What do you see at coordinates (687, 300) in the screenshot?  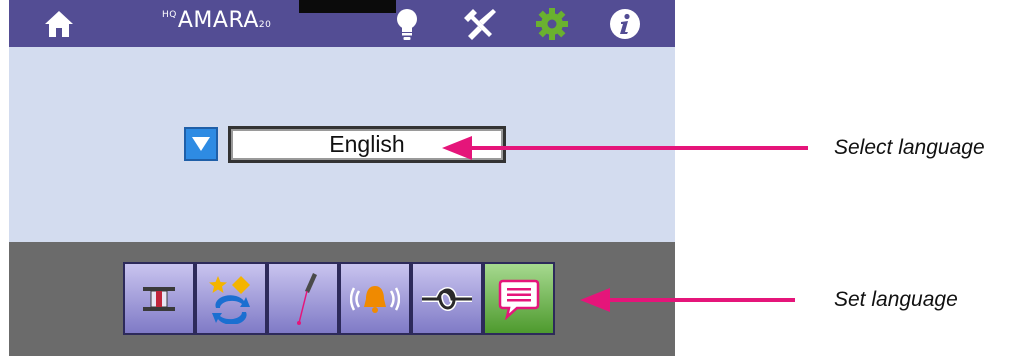 I see `set-language-arrow` at bounding box center [687, 300].